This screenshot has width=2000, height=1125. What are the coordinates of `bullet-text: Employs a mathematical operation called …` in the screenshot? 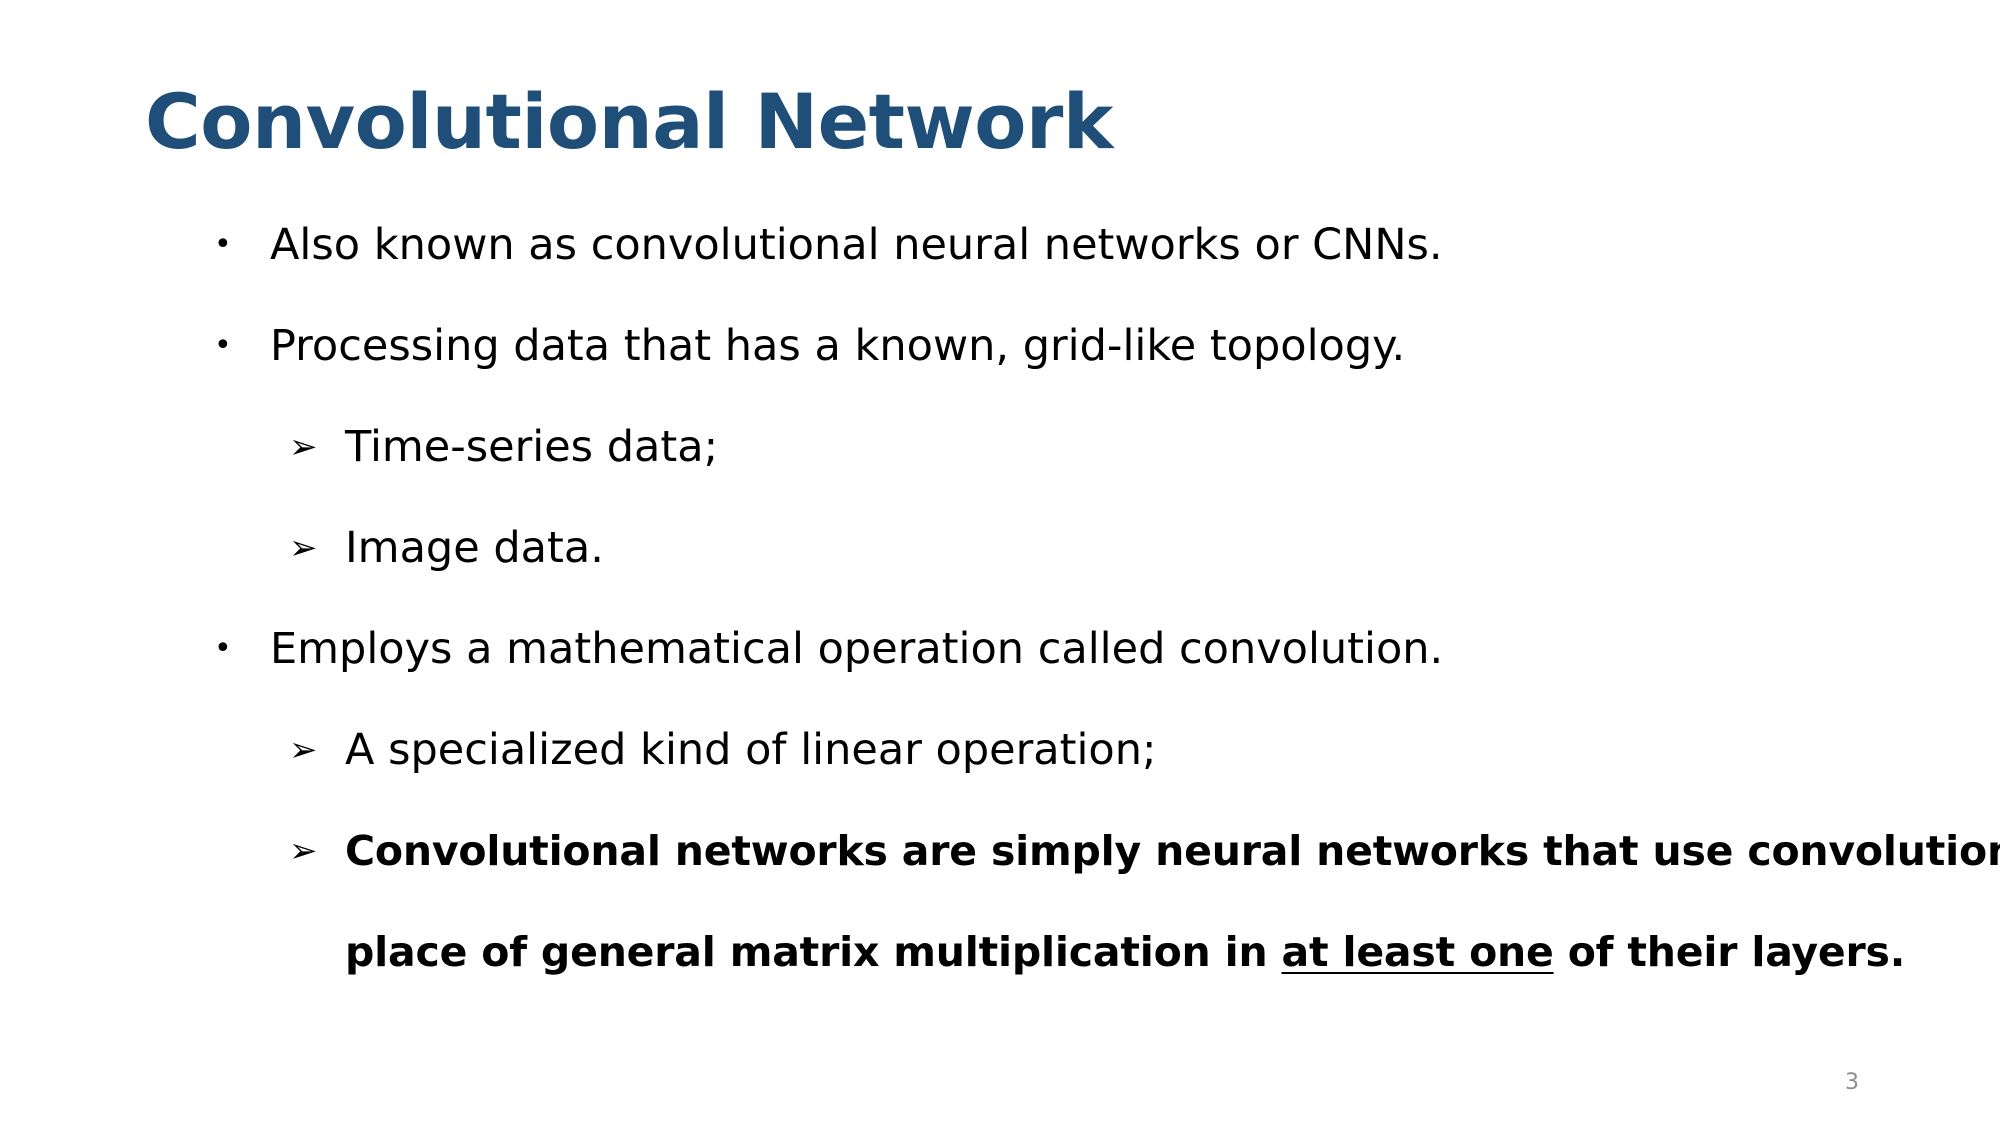 It's located at (857, 649).